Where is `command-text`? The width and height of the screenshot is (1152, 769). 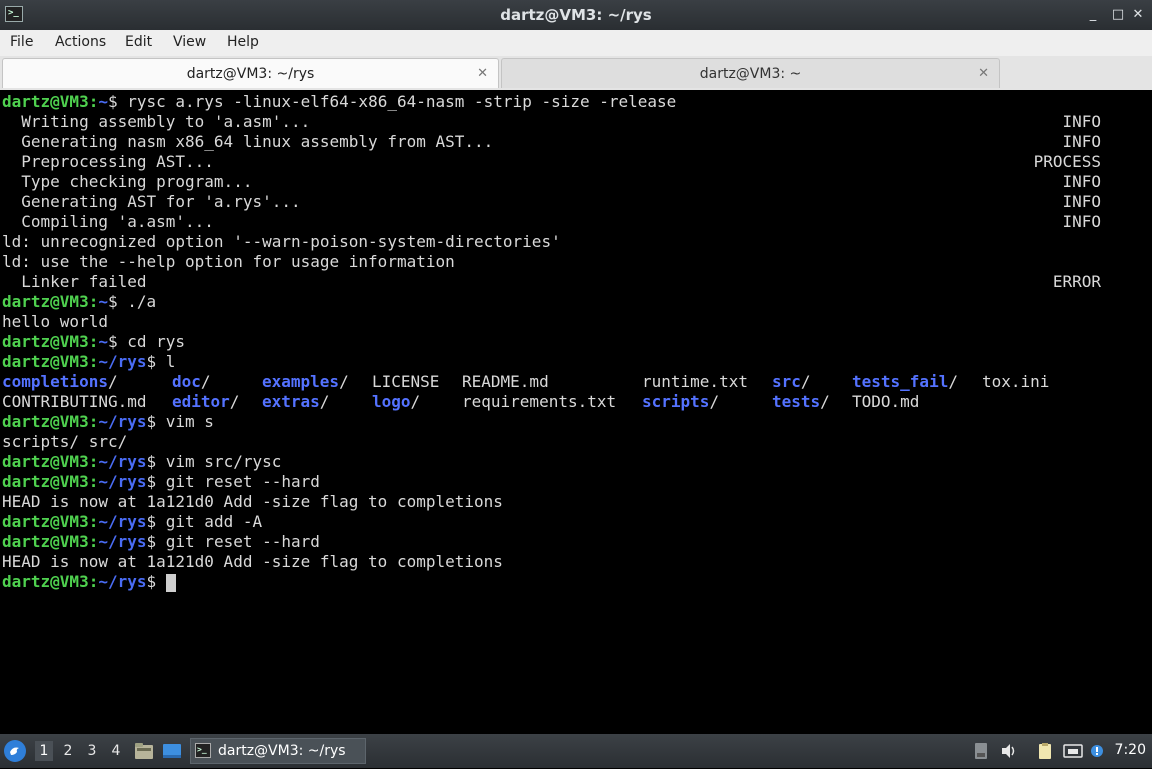 command-text is located at coordinates (161, 581).